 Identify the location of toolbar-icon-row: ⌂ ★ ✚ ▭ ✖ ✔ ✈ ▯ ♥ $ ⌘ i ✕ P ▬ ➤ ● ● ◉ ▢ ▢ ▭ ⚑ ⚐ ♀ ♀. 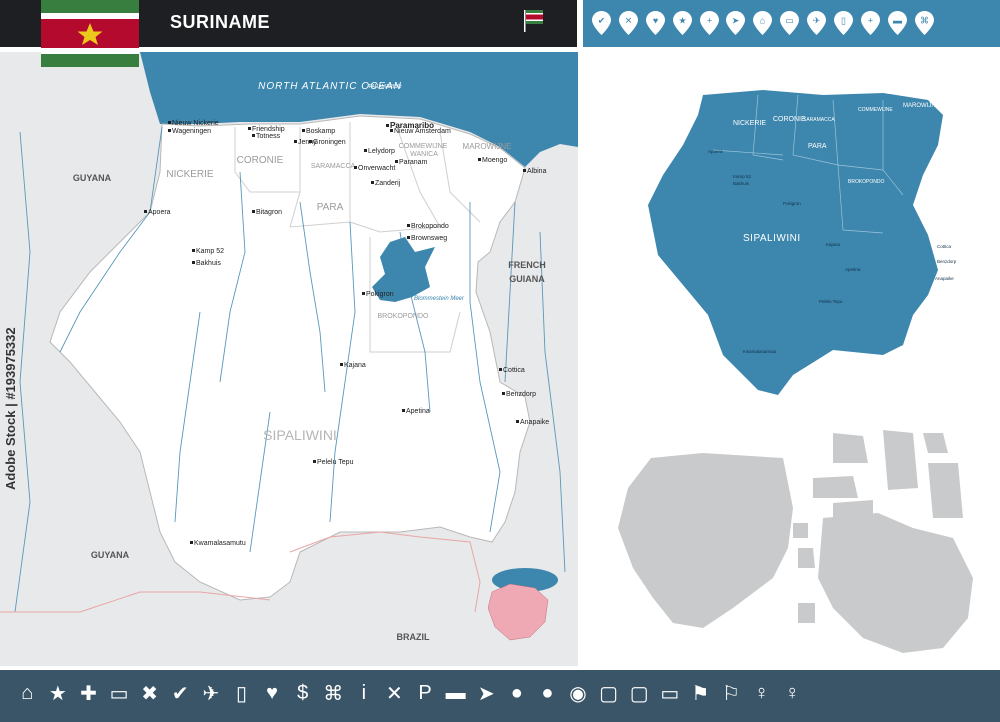
(409, 693).